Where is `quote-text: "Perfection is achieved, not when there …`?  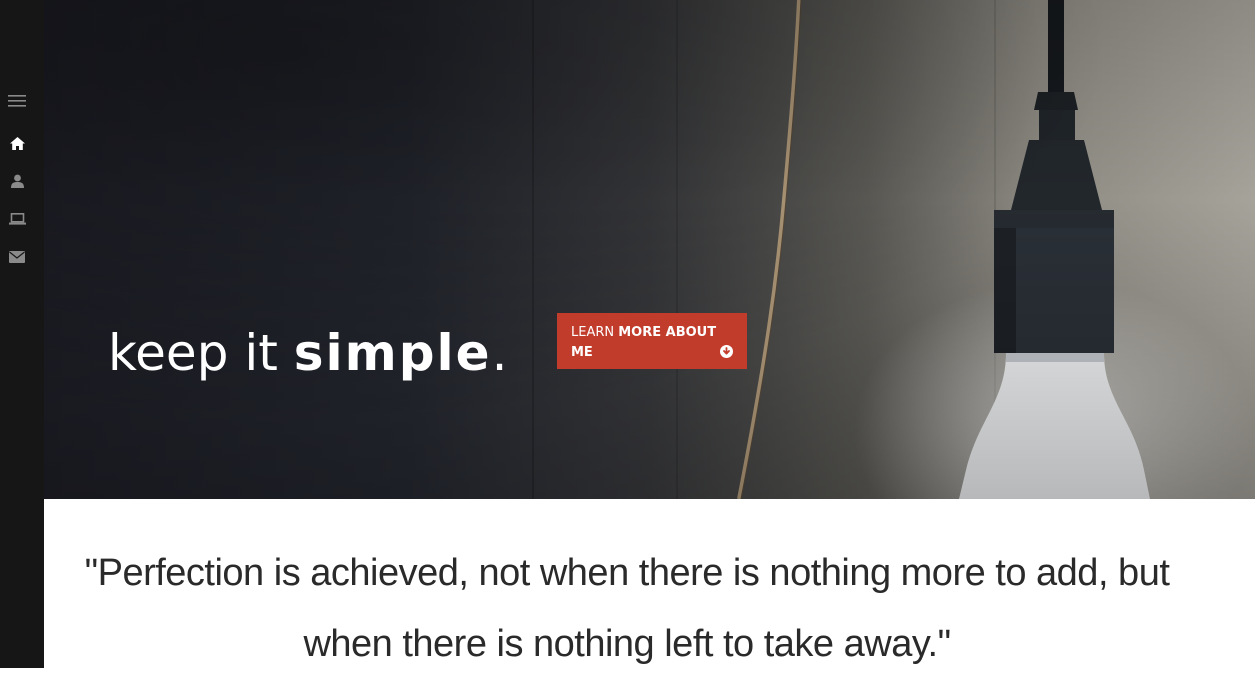
quote-text: "Perfection is achieved, not when there … is located at coordinates (627, 608).